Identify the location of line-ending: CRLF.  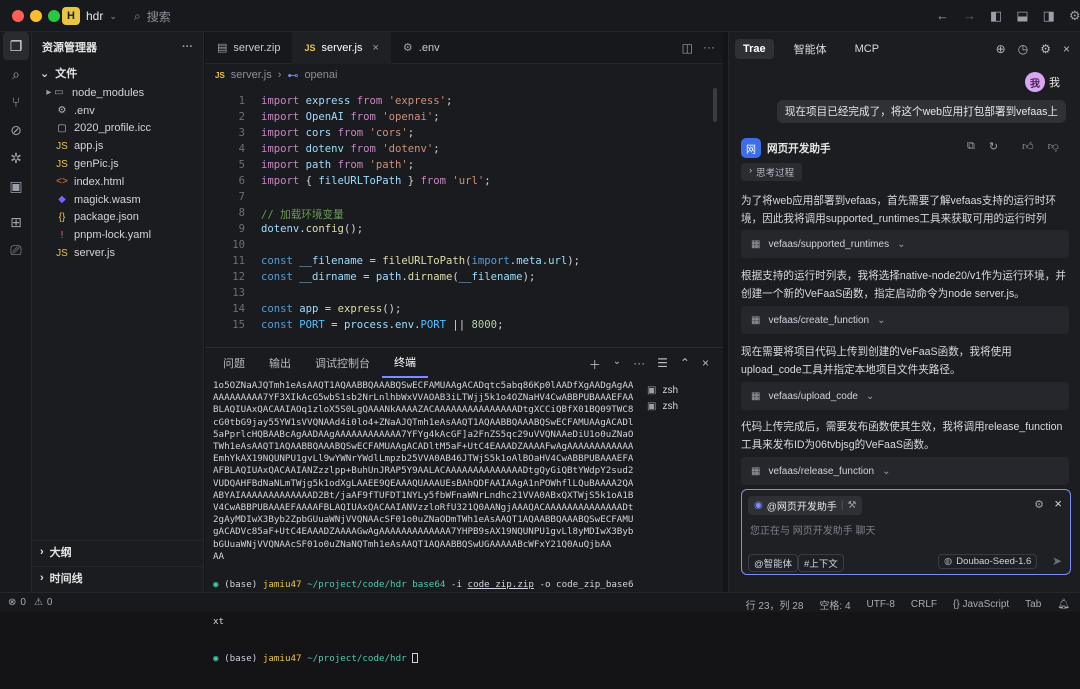
(924, 604).